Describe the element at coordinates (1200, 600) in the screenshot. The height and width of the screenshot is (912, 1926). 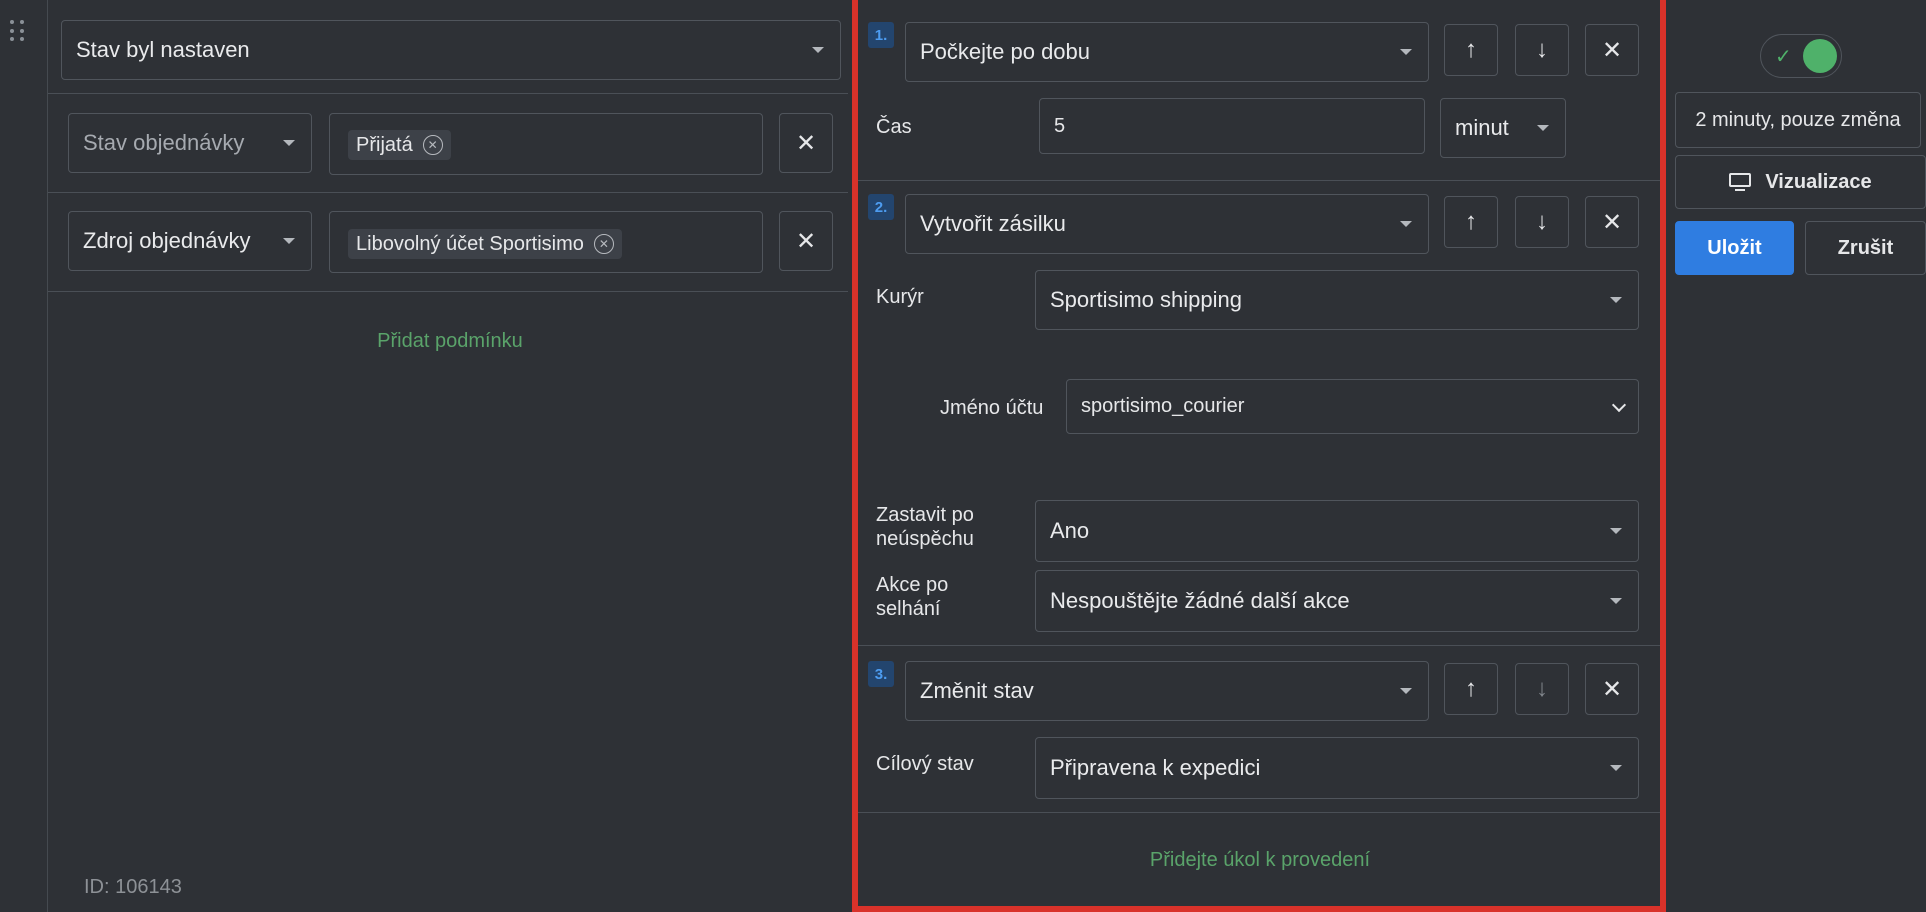
I see `failure-action-value: Nespouštějte žádné další akce` at that location.